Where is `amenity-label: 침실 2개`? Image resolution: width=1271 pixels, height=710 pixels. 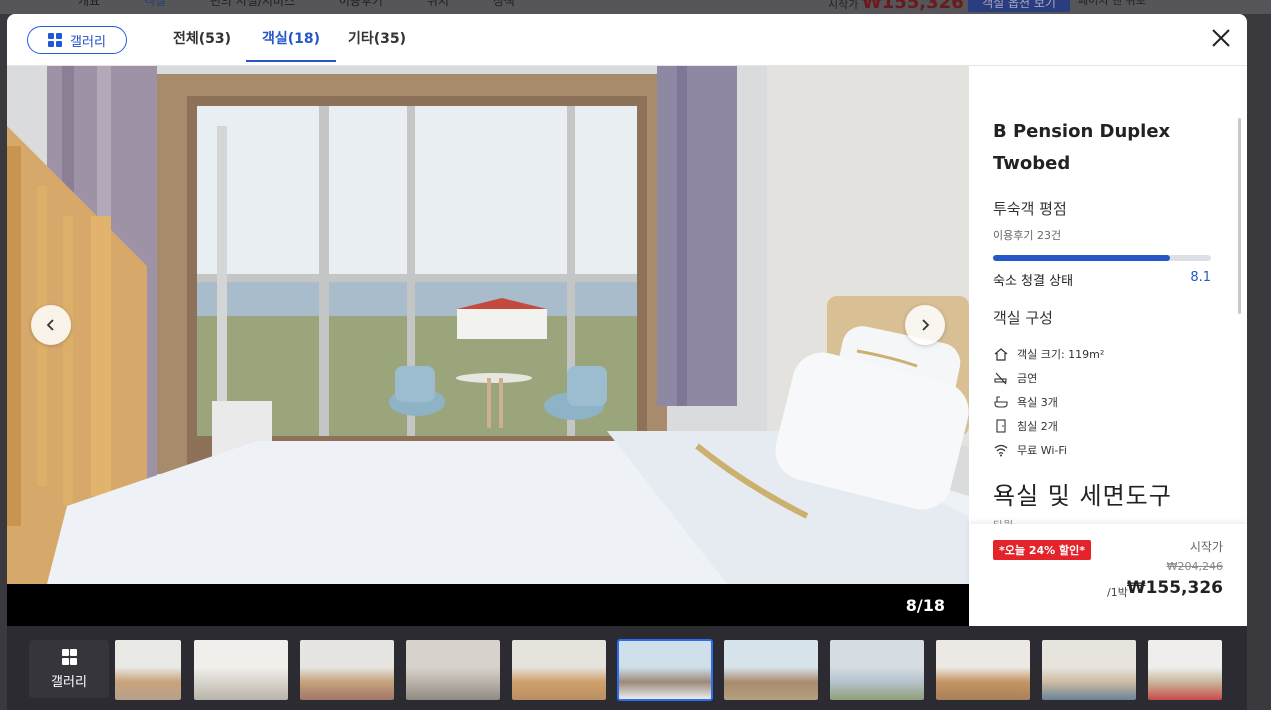
amenity-label: 침실 2개 is located at coordinates (1037, 426).